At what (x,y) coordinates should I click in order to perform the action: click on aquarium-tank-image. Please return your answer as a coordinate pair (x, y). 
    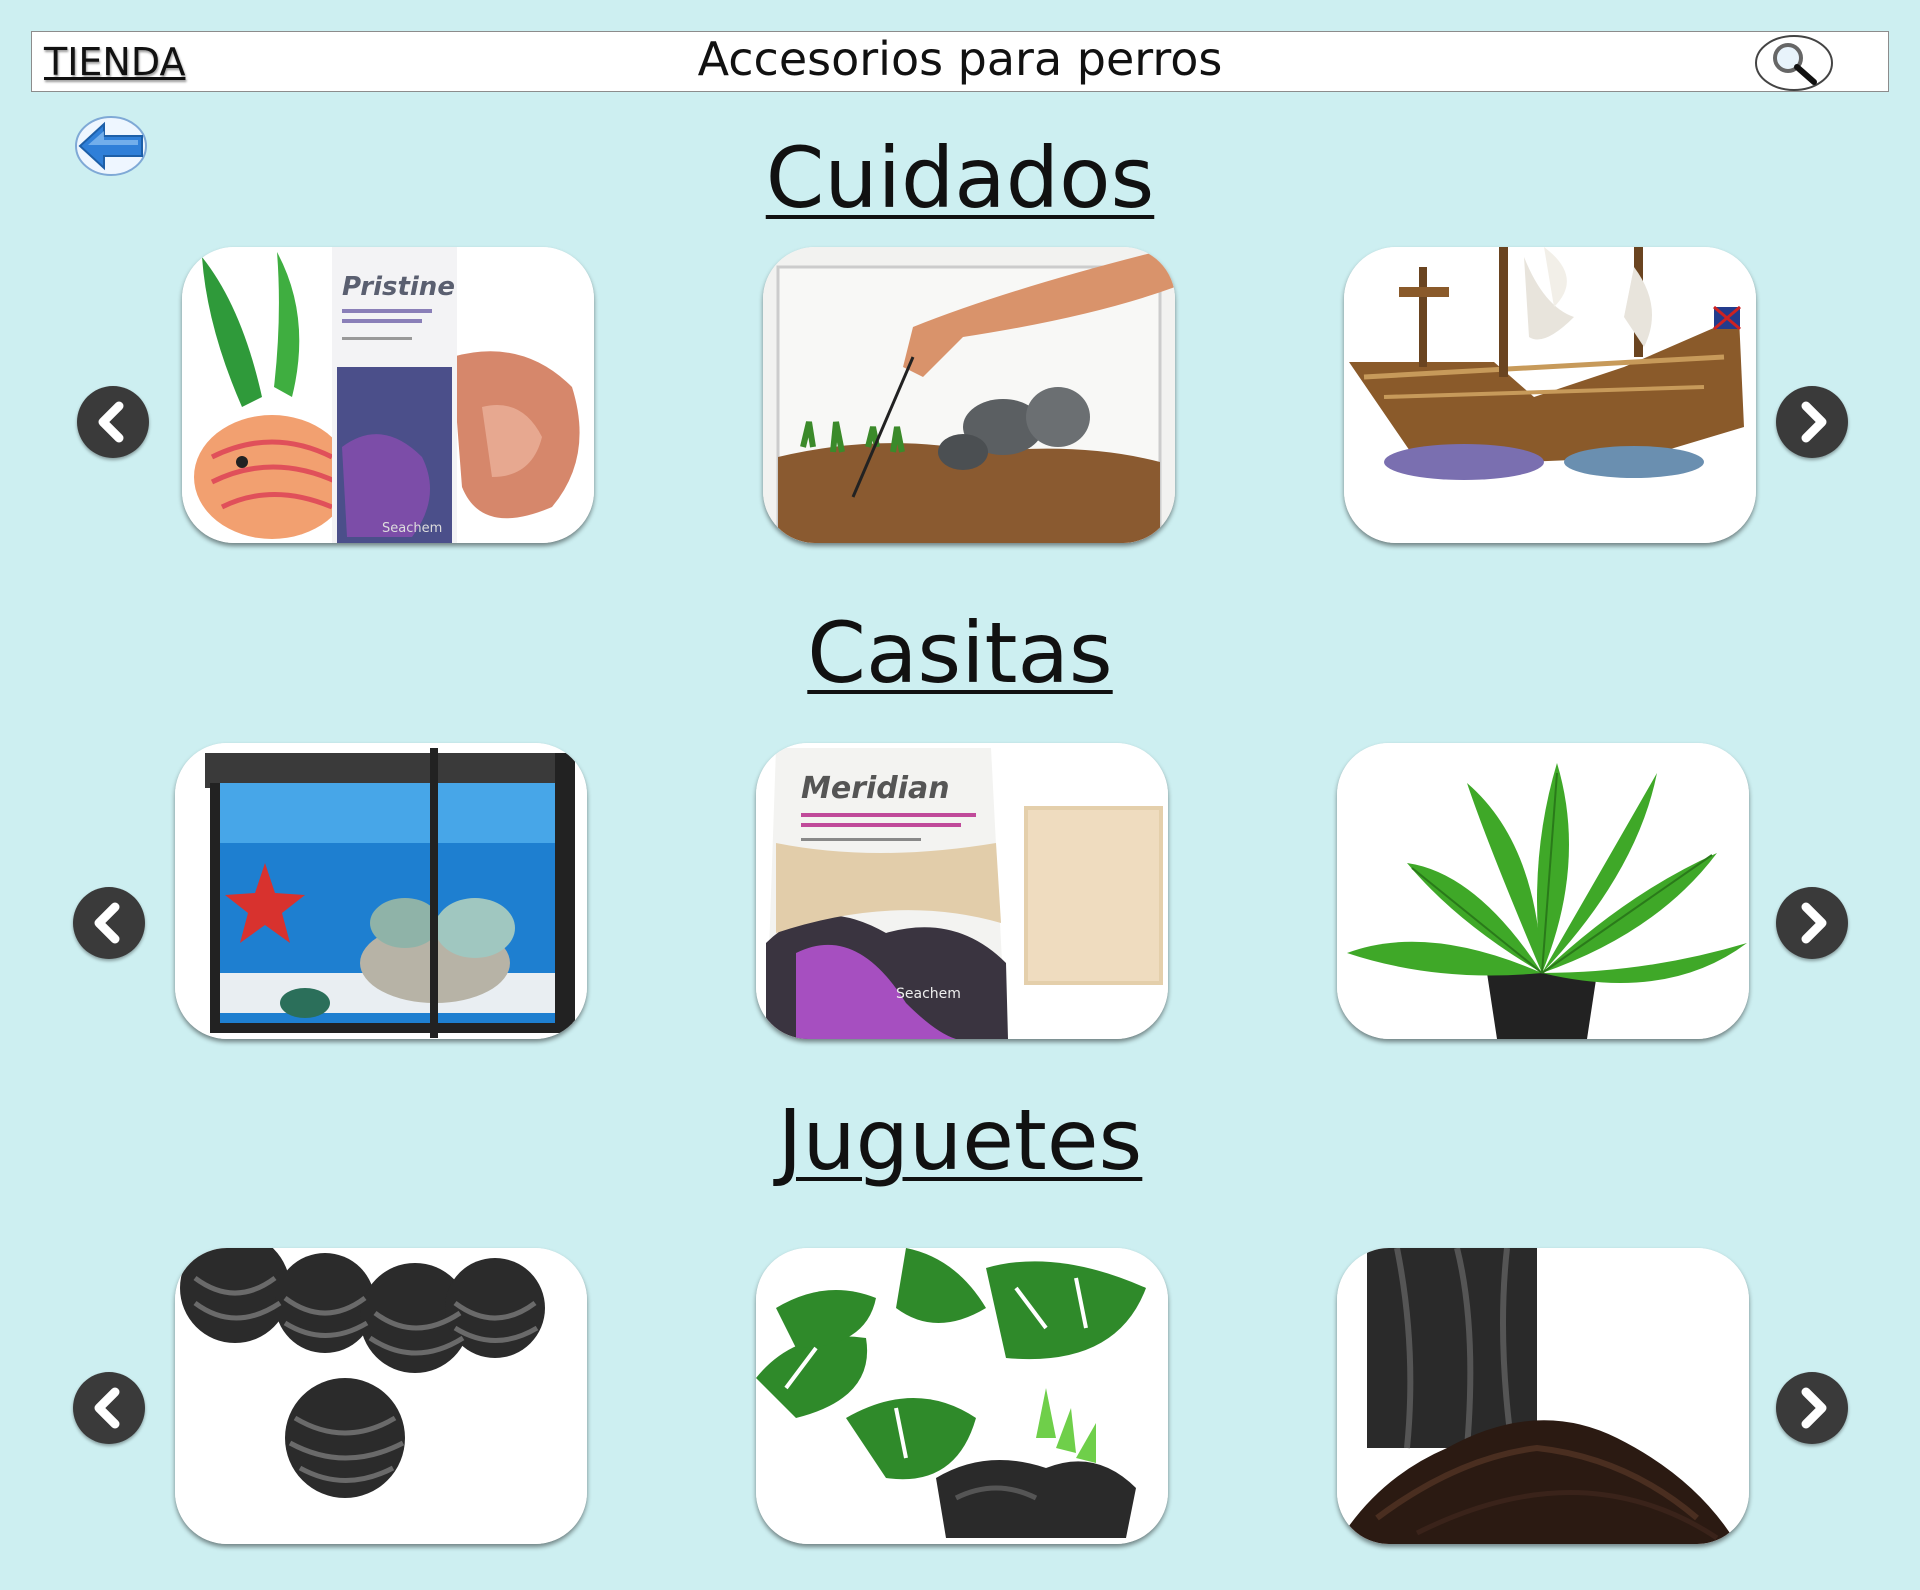
    Looking at the image, I should click on (381, 891).